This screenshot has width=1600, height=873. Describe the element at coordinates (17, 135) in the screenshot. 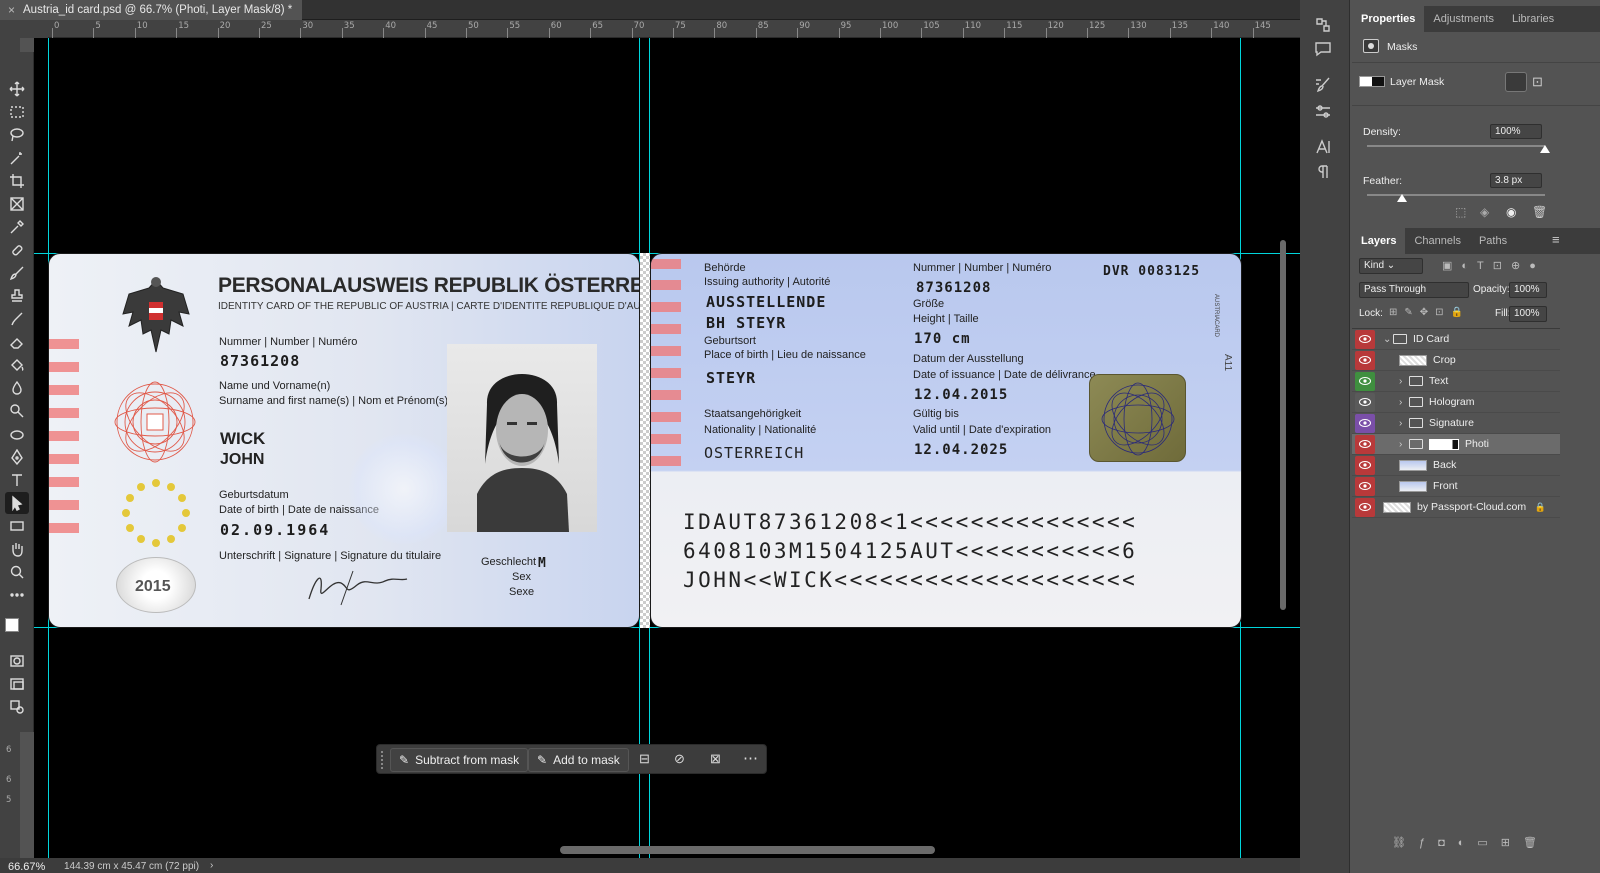

I see `lasso-tool-icon` at that location.